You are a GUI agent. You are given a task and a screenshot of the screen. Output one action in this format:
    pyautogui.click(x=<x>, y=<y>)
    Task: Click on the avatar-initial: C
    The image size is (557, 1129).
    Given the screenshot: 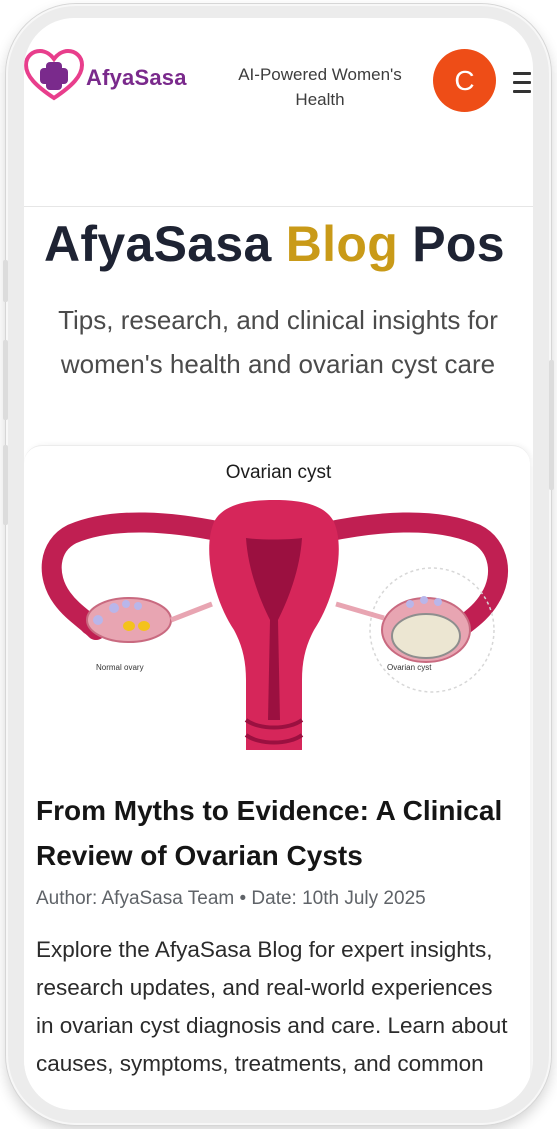 What is the action you would take?
    pyautogui.click(x=464, y=80)
    